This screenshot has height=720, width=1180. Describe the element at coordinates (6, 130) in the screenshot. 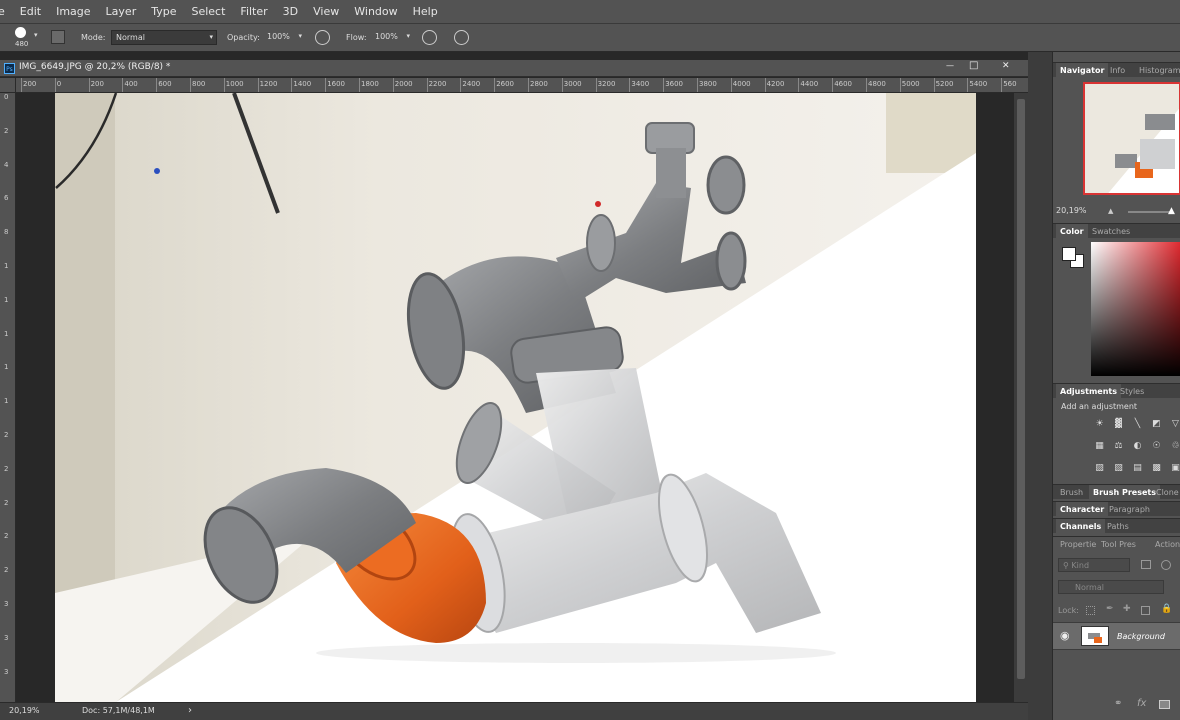

I see `ruler-tick-label: 2` at that location.